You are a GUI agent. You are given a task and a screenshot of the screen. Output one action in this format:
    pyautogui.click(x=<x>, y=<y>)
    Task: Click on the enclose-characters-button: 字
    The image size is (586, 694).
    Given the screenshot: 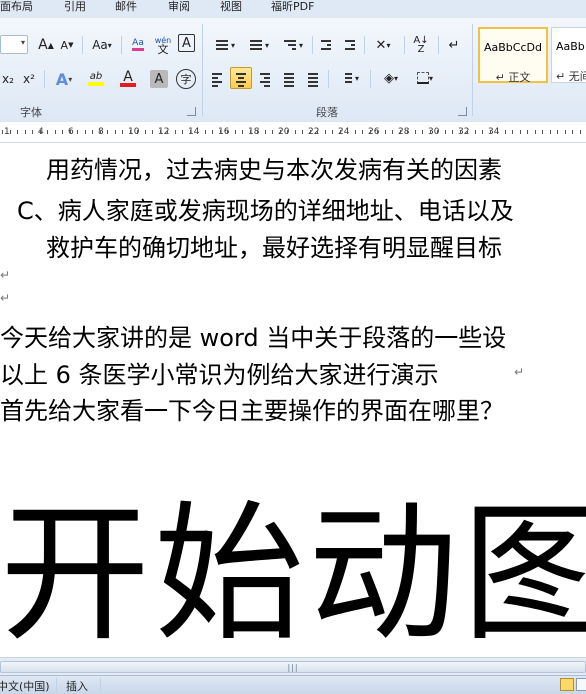 What is the action you would take?
    pyautogui.click(x=186, y=79)
    